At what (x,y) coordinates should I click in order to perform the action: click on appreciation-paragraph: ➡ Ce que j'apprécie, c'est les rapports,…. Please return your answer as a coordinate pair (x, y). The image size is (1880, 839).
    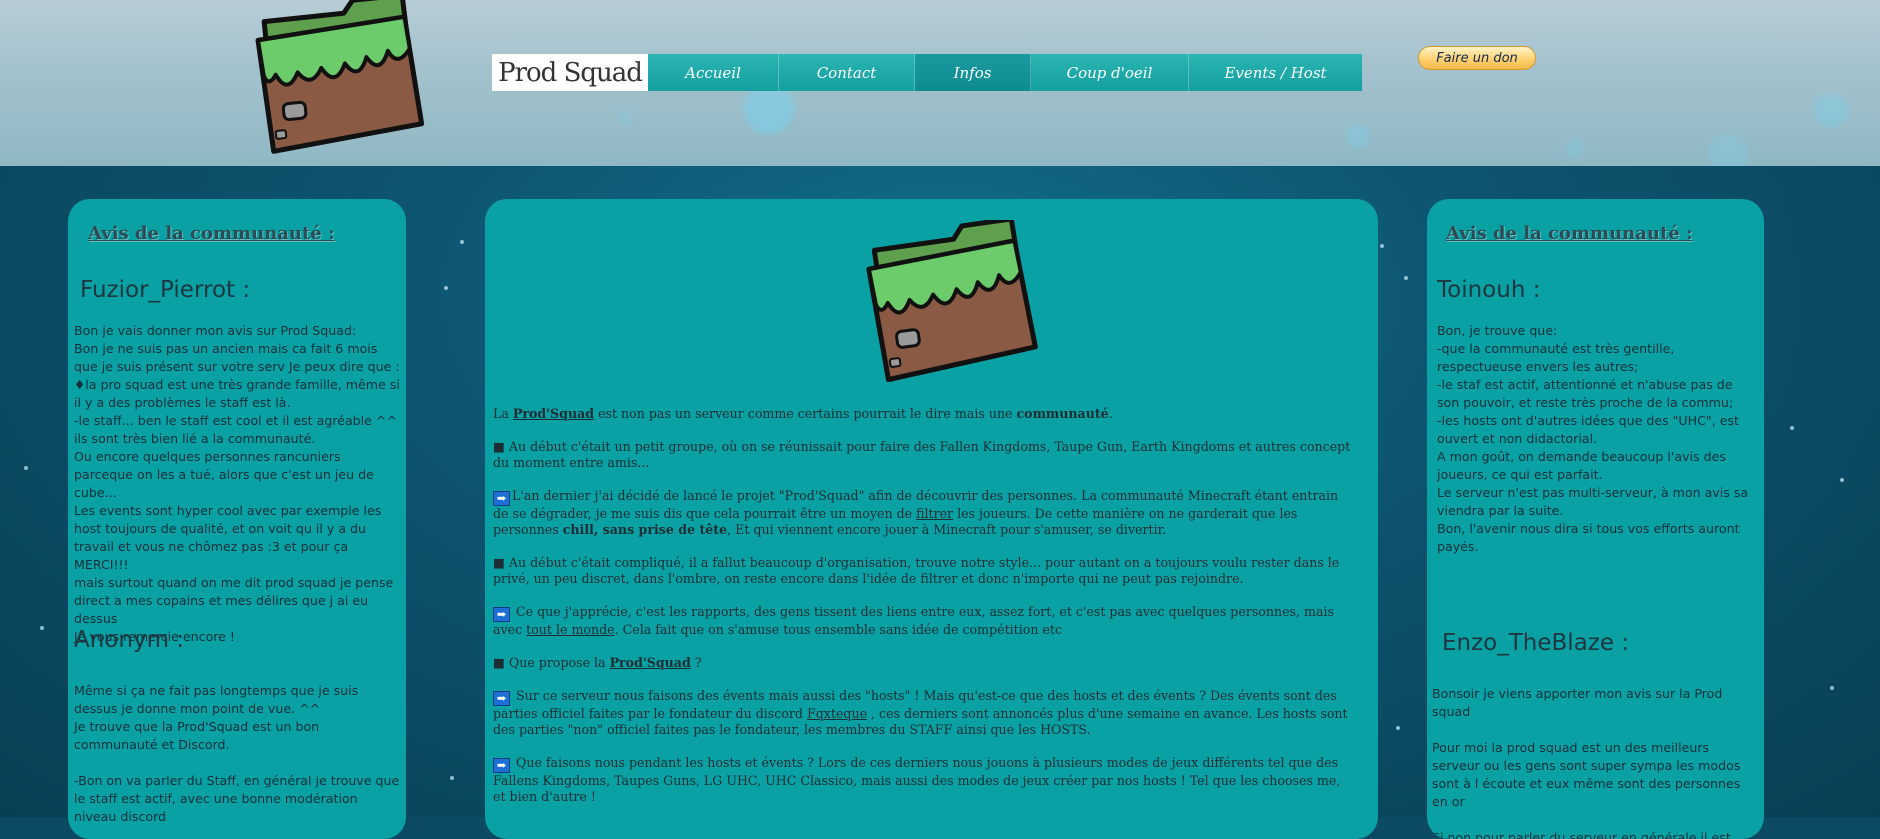
    Looking at the image, I should click on (913, 620).